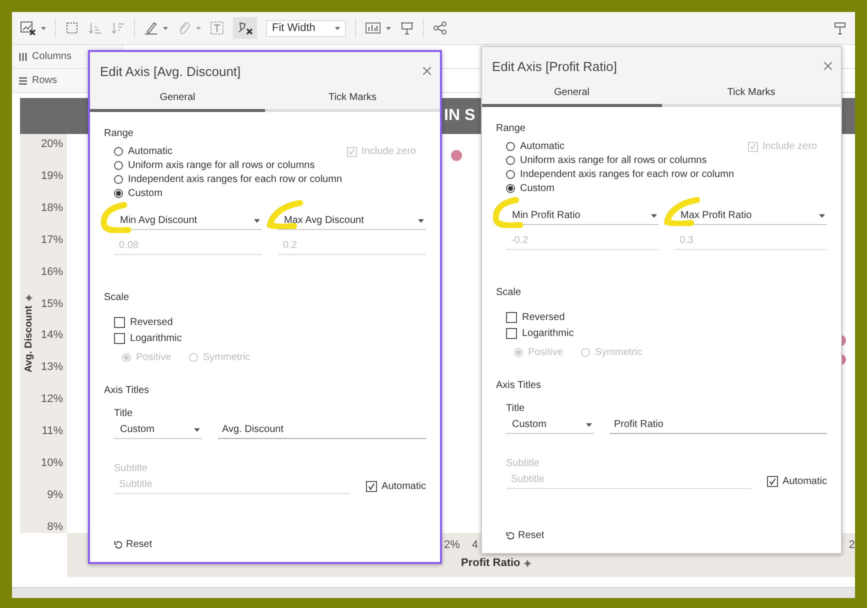 This screenshot has height=608, width=867. I want to click on y-axis-tick: 11%, so click(52, 431).